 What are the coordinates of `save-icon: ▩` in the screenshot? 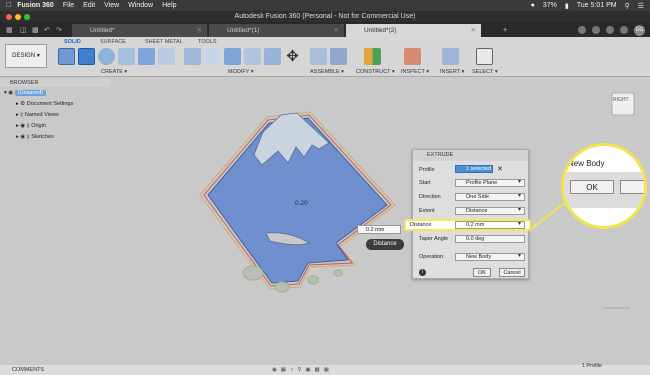 It's located at (38, 30).